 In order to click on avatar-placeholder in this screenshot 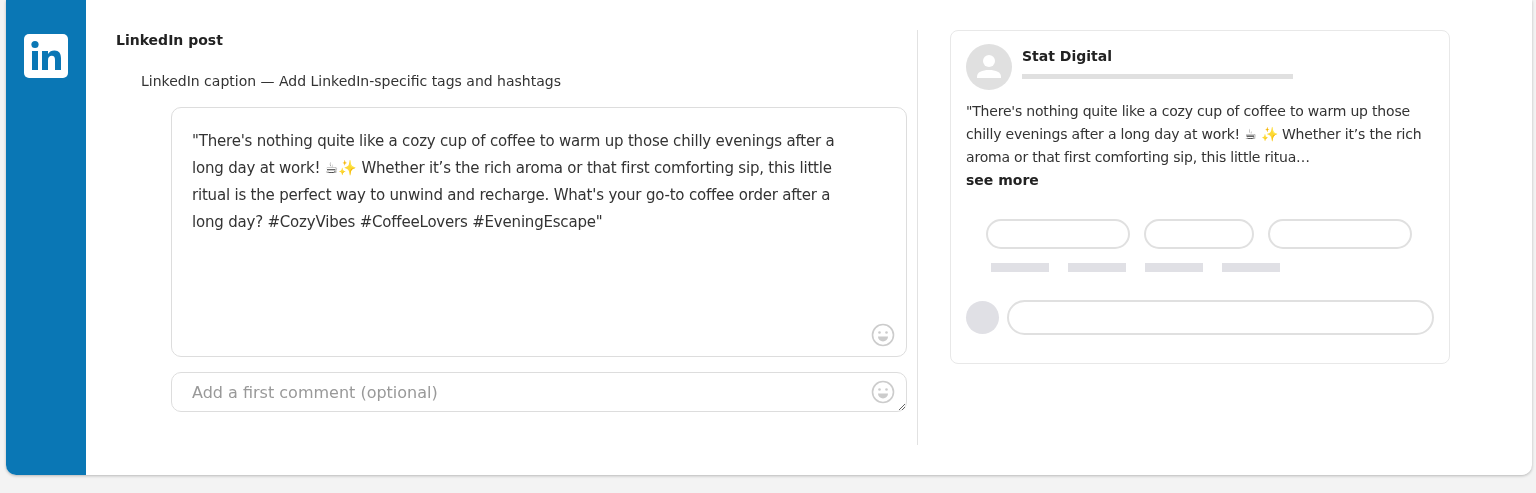, I will do `click(982, 317)`.